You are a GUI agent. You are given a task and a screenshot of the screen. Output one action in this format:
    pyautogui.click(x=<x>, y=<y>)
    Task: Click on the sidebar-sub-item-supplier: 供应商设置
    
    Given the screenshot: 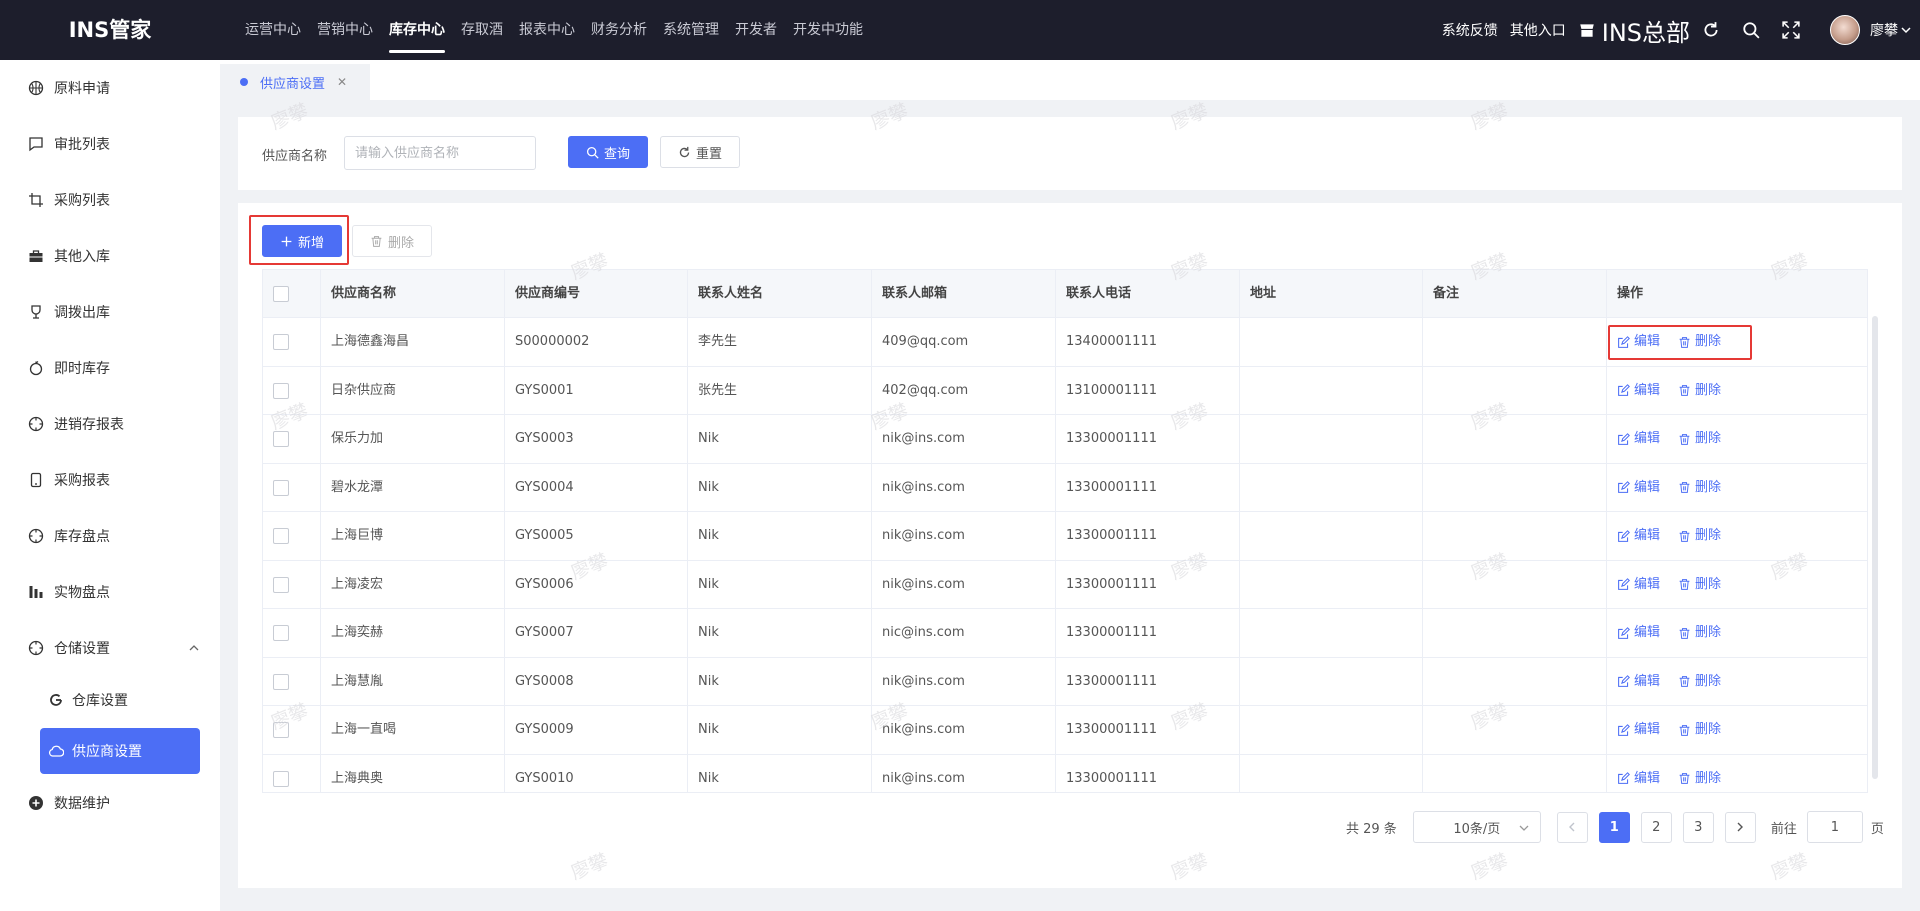 What is the action you would take?
    pyautogui.click(x=120, y=751)
    